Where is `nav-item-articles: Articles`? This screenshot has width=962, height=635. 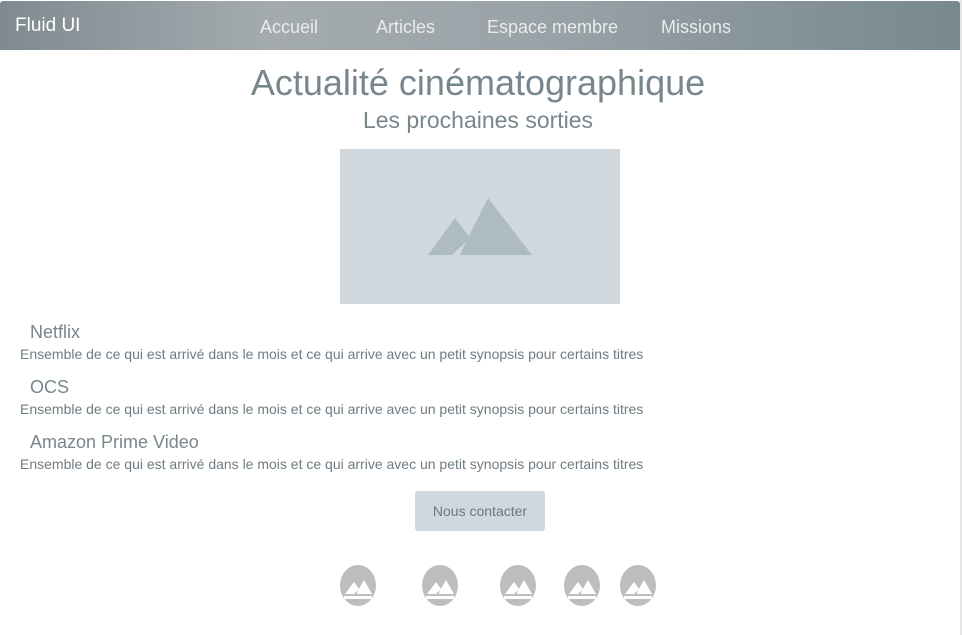 nav-item-articles: Articles is located at coordinates (405, 27).